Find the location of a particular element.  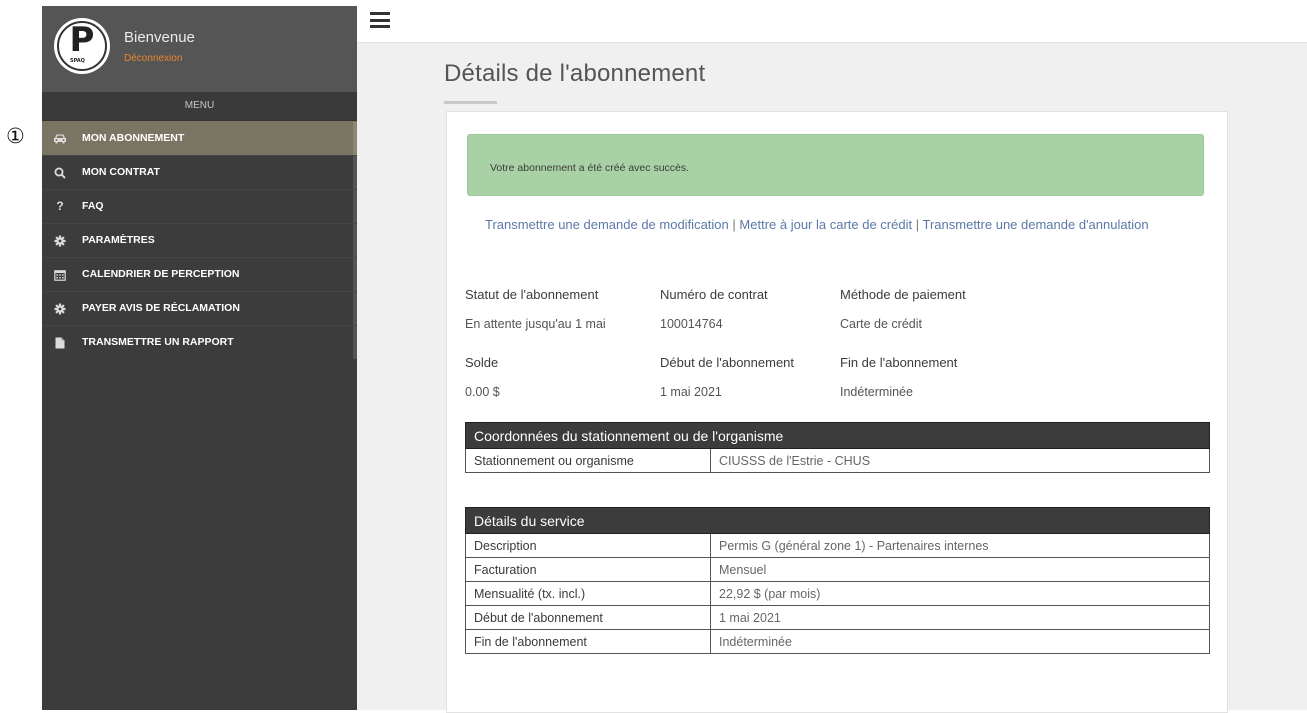

request-cancellation-link: Transmettre une demande d'annulation is located at coordinates (1036, 224).